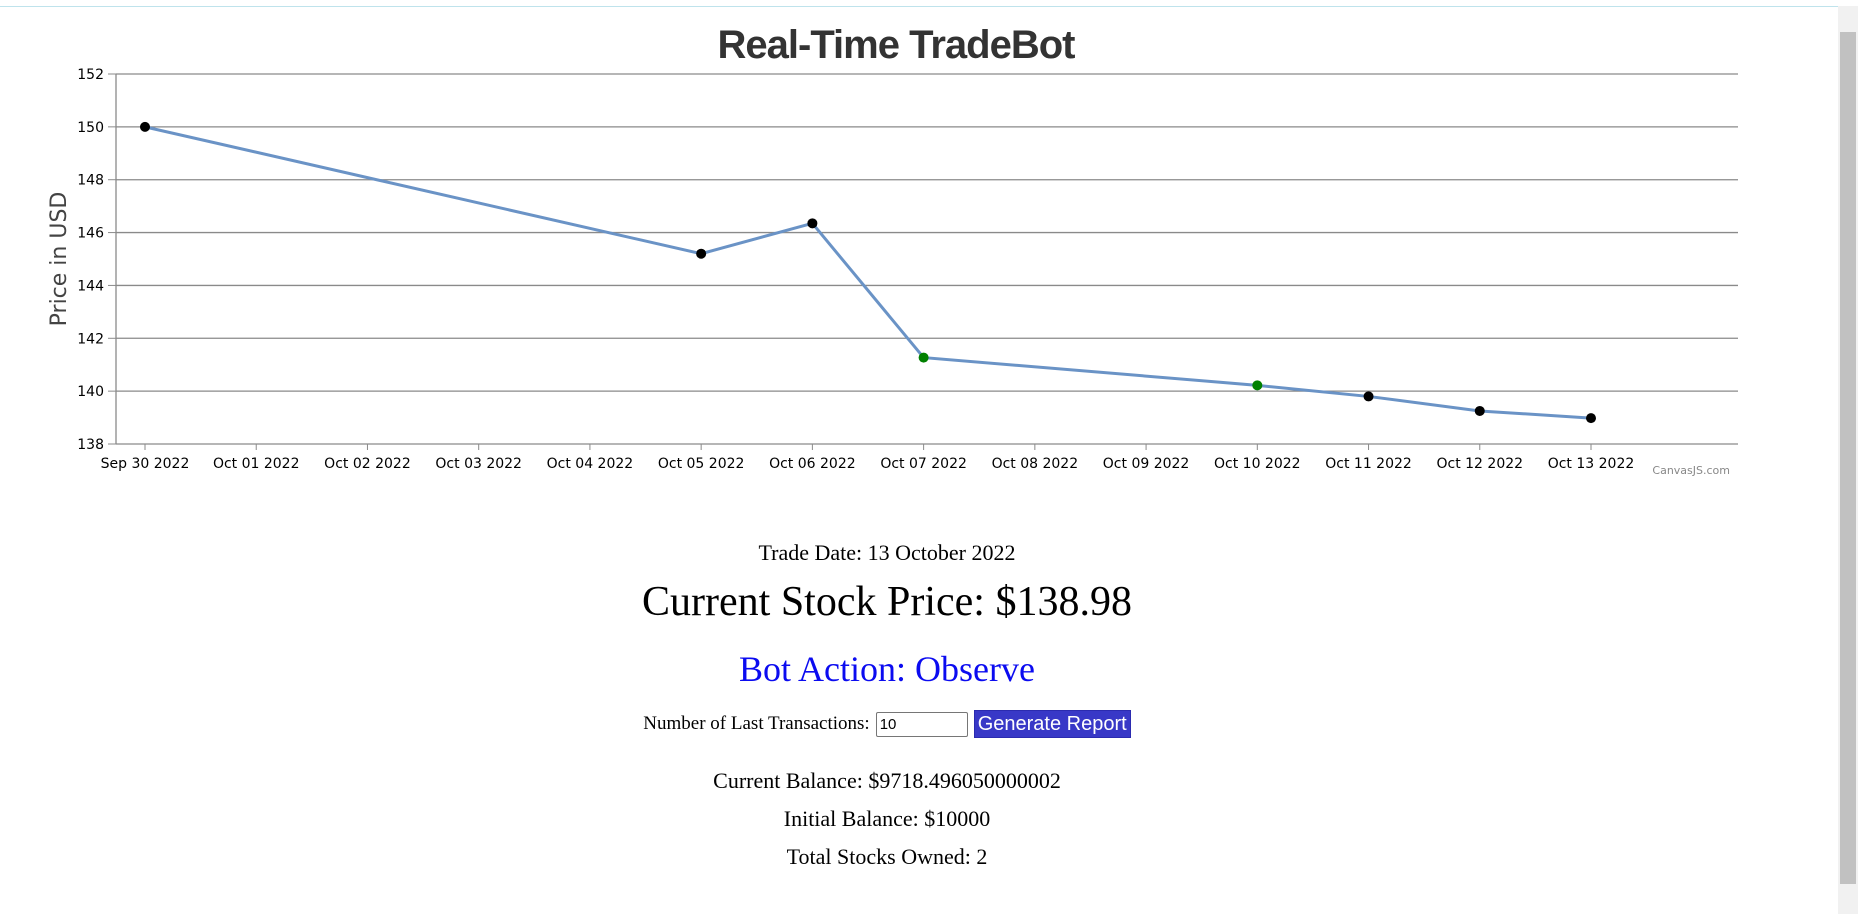 The height and width of the screenshot is (914, 1858). What do you see at coordinates (701, 464) in the screenshot?
I see `x-tick-label: Oct 05 2022` at bounding box center [701, 464].